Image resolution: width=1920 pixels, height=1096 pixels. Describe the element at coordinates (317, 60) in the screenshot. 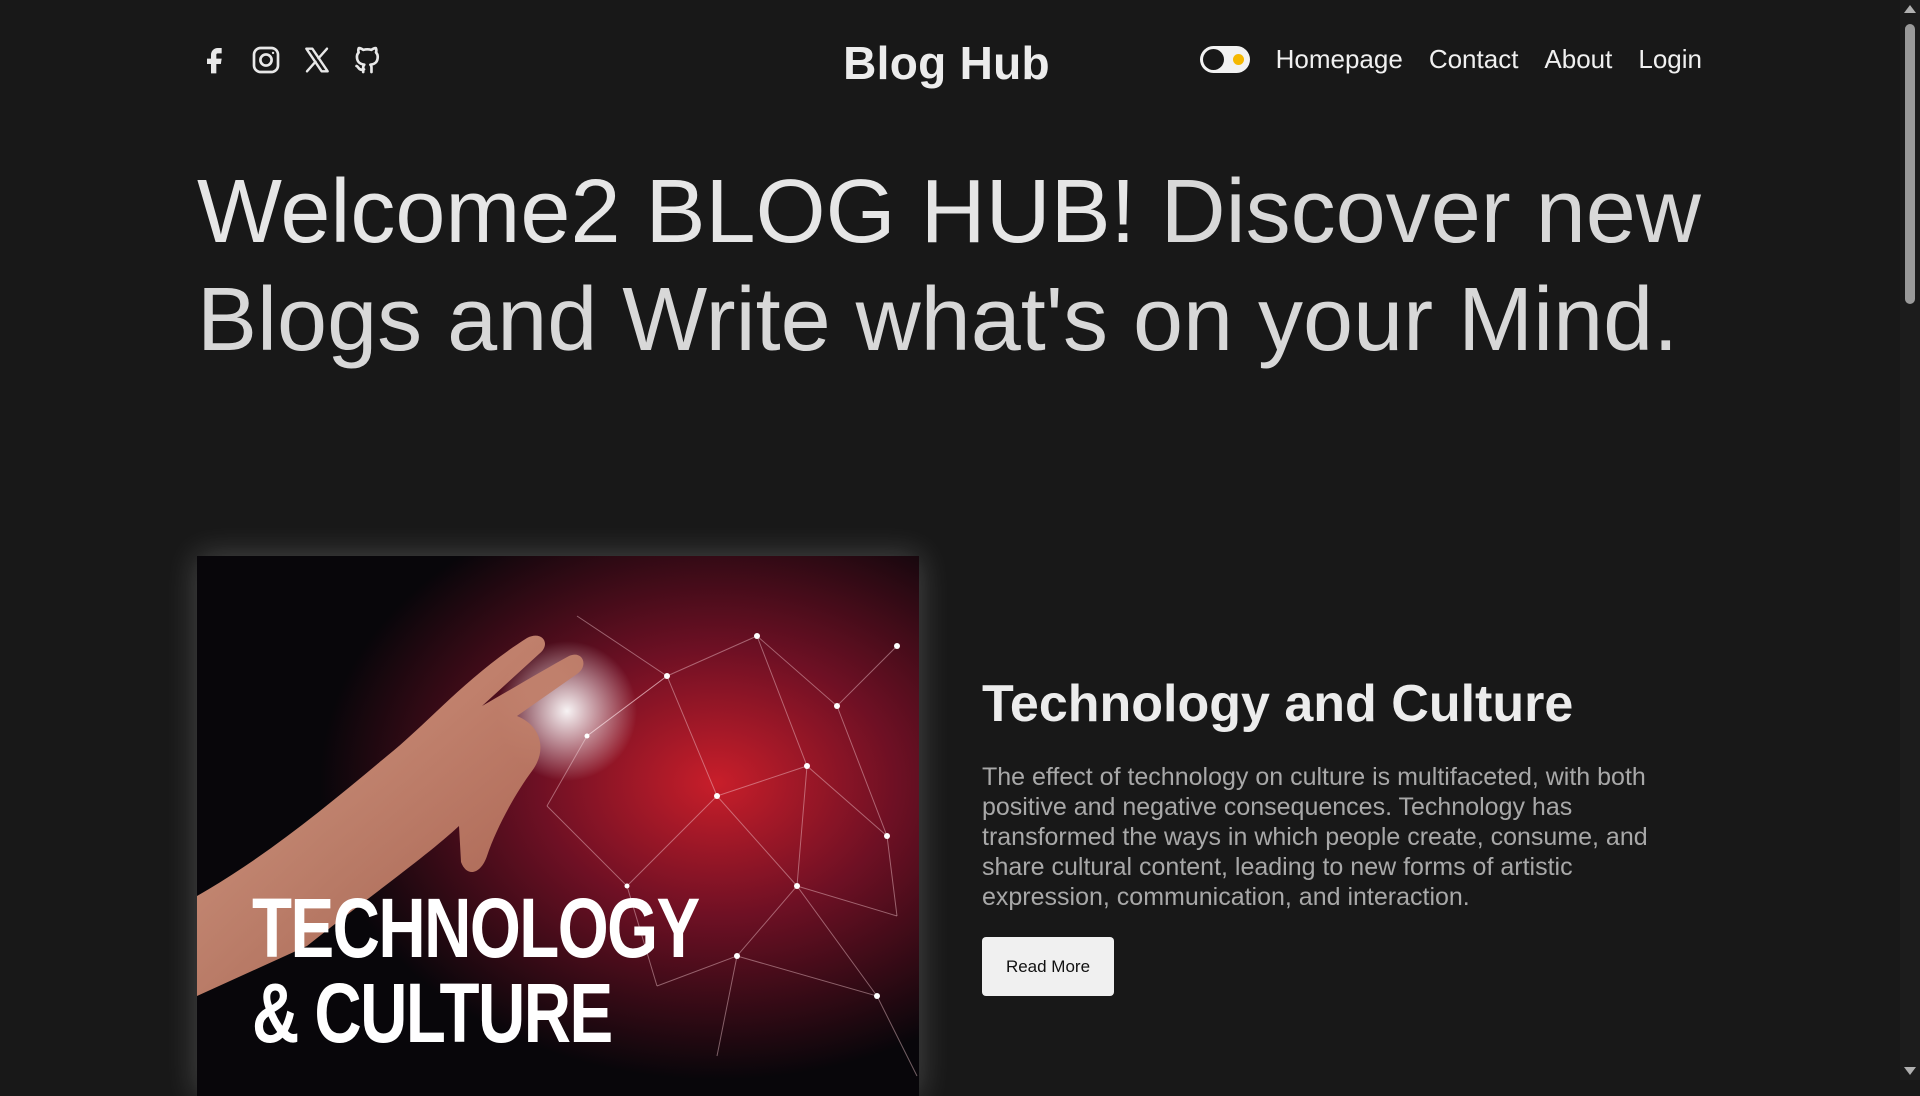

I see `x-twitter-icon` at that location.